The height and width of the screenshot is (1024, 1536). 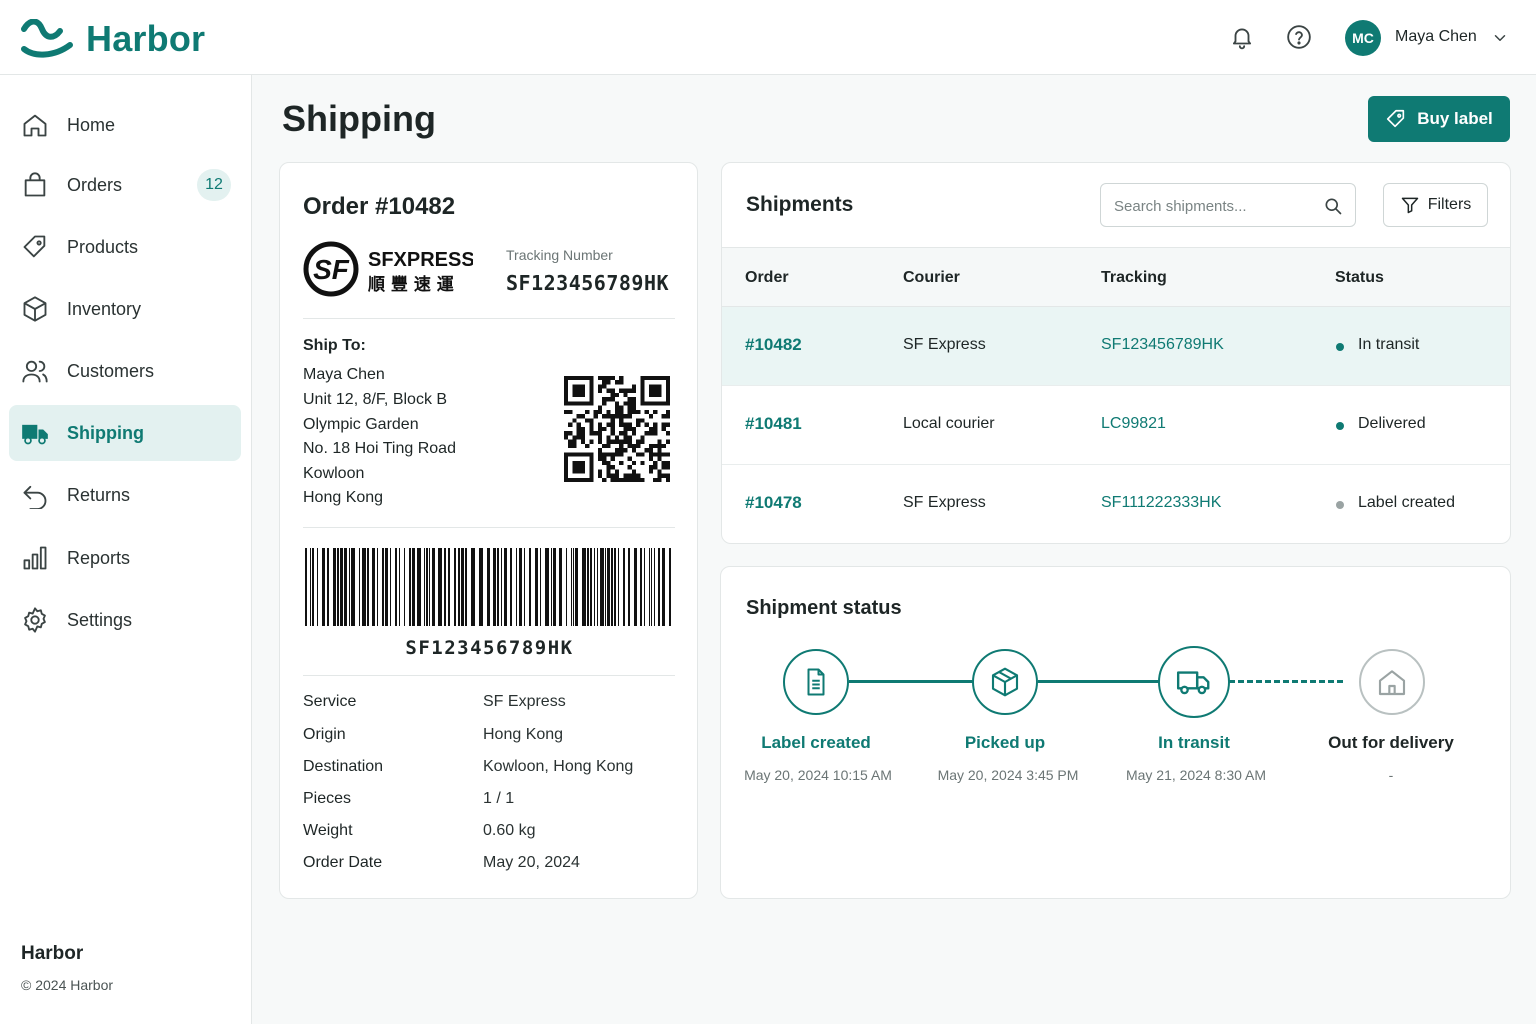 What do you see at coordinates (1242, 37) in the screenshot?
I see `bell-icon` at bounding box center [1242, 37].